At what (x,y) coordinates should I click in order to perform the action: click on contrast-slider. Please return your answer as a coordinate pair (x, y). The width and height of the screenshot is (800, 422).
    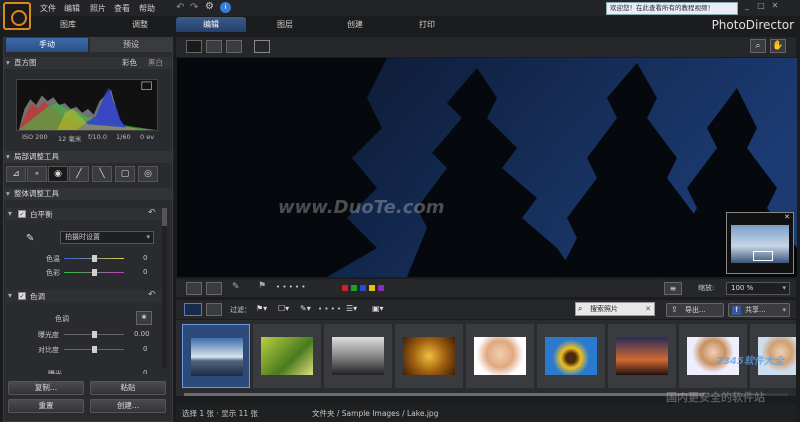
    Looking at the image, I should click on (94, 349).